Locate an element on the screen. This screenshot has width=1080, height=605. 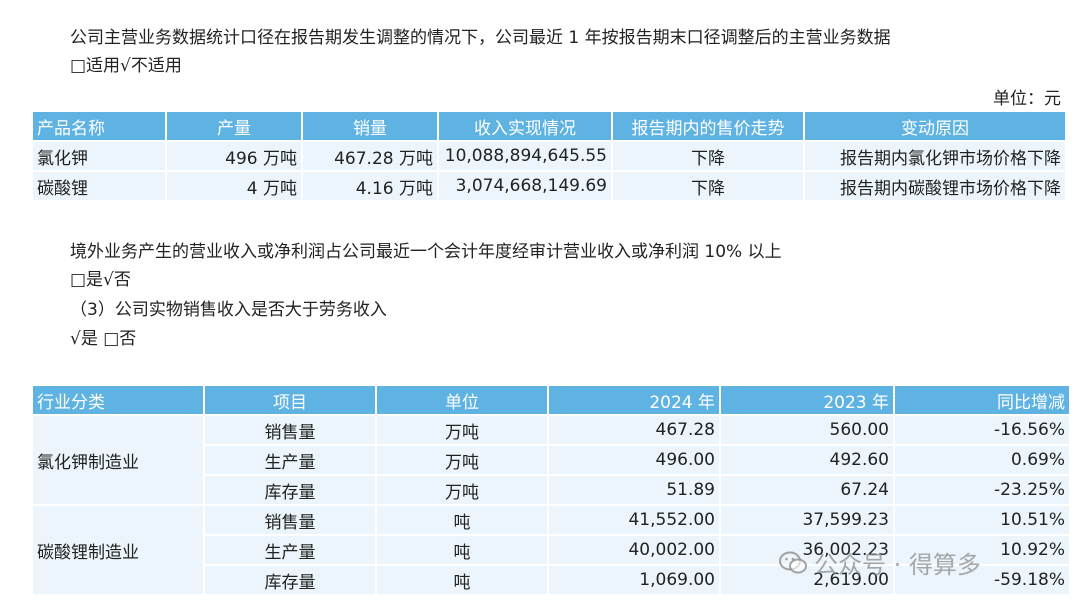
reason-cell: 报告期内碳酸锂市场价格下降 is located at coordinates (935, 186).